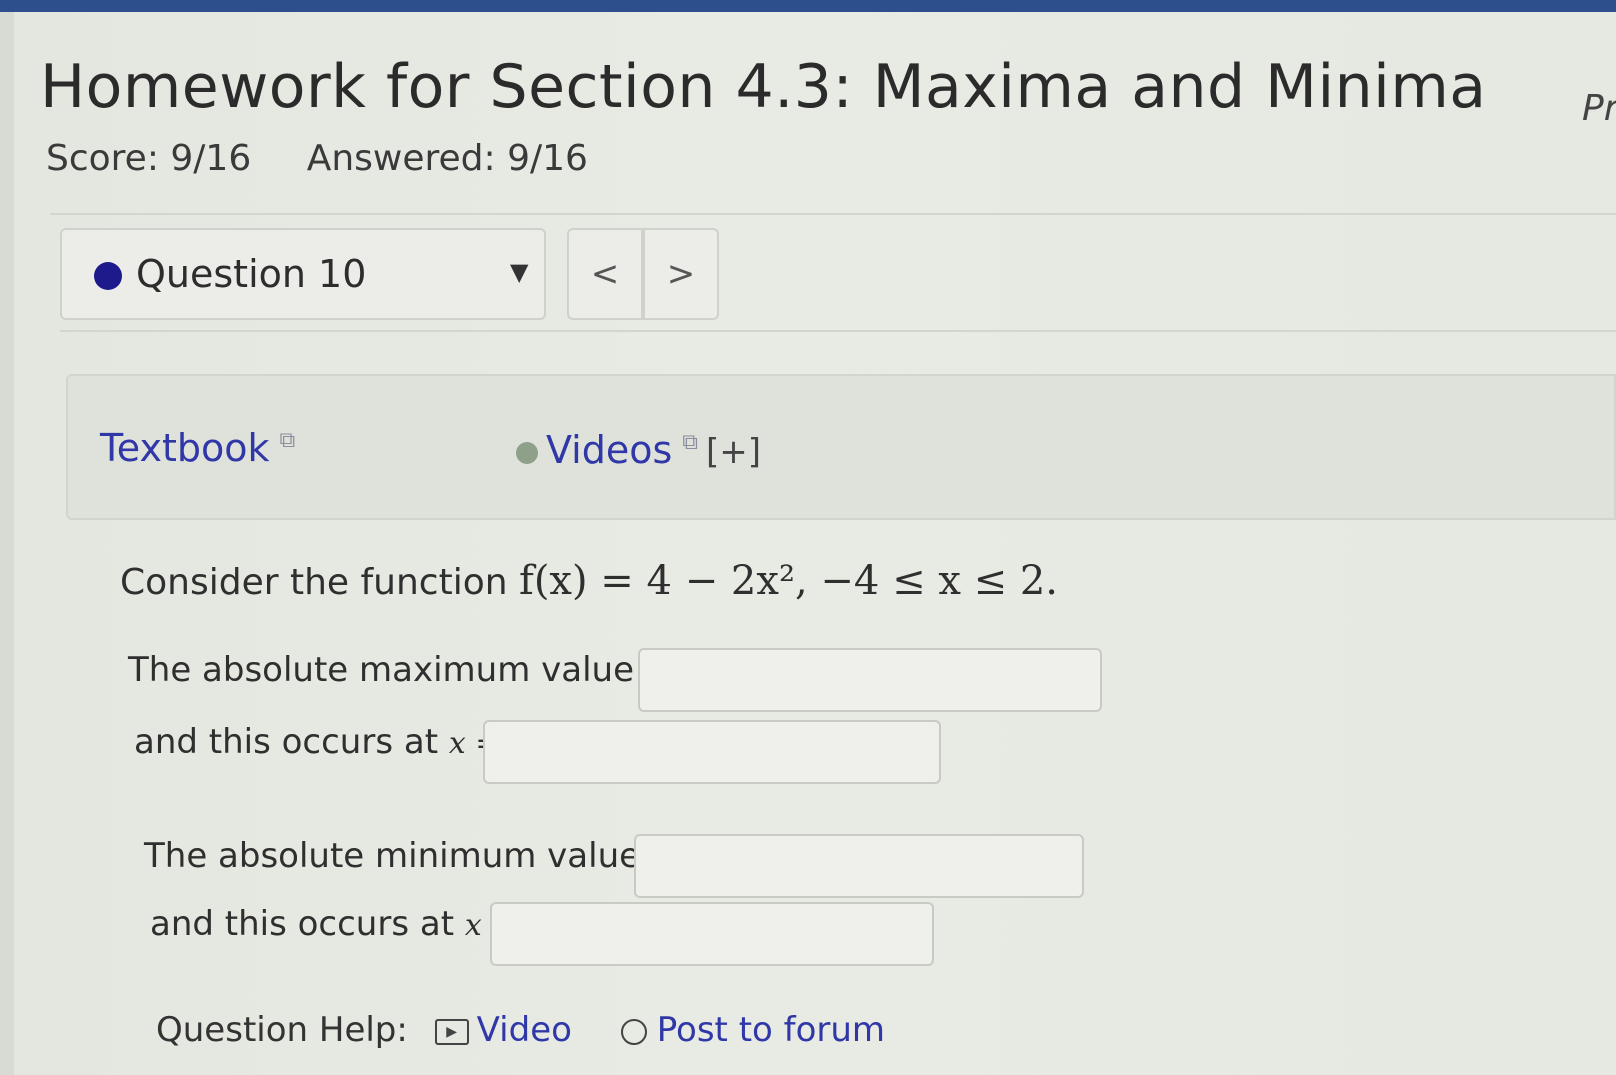 The height and width of the screenshot is (1075, 1616). I want to click on prev-question-button: <, so click(605, 274).